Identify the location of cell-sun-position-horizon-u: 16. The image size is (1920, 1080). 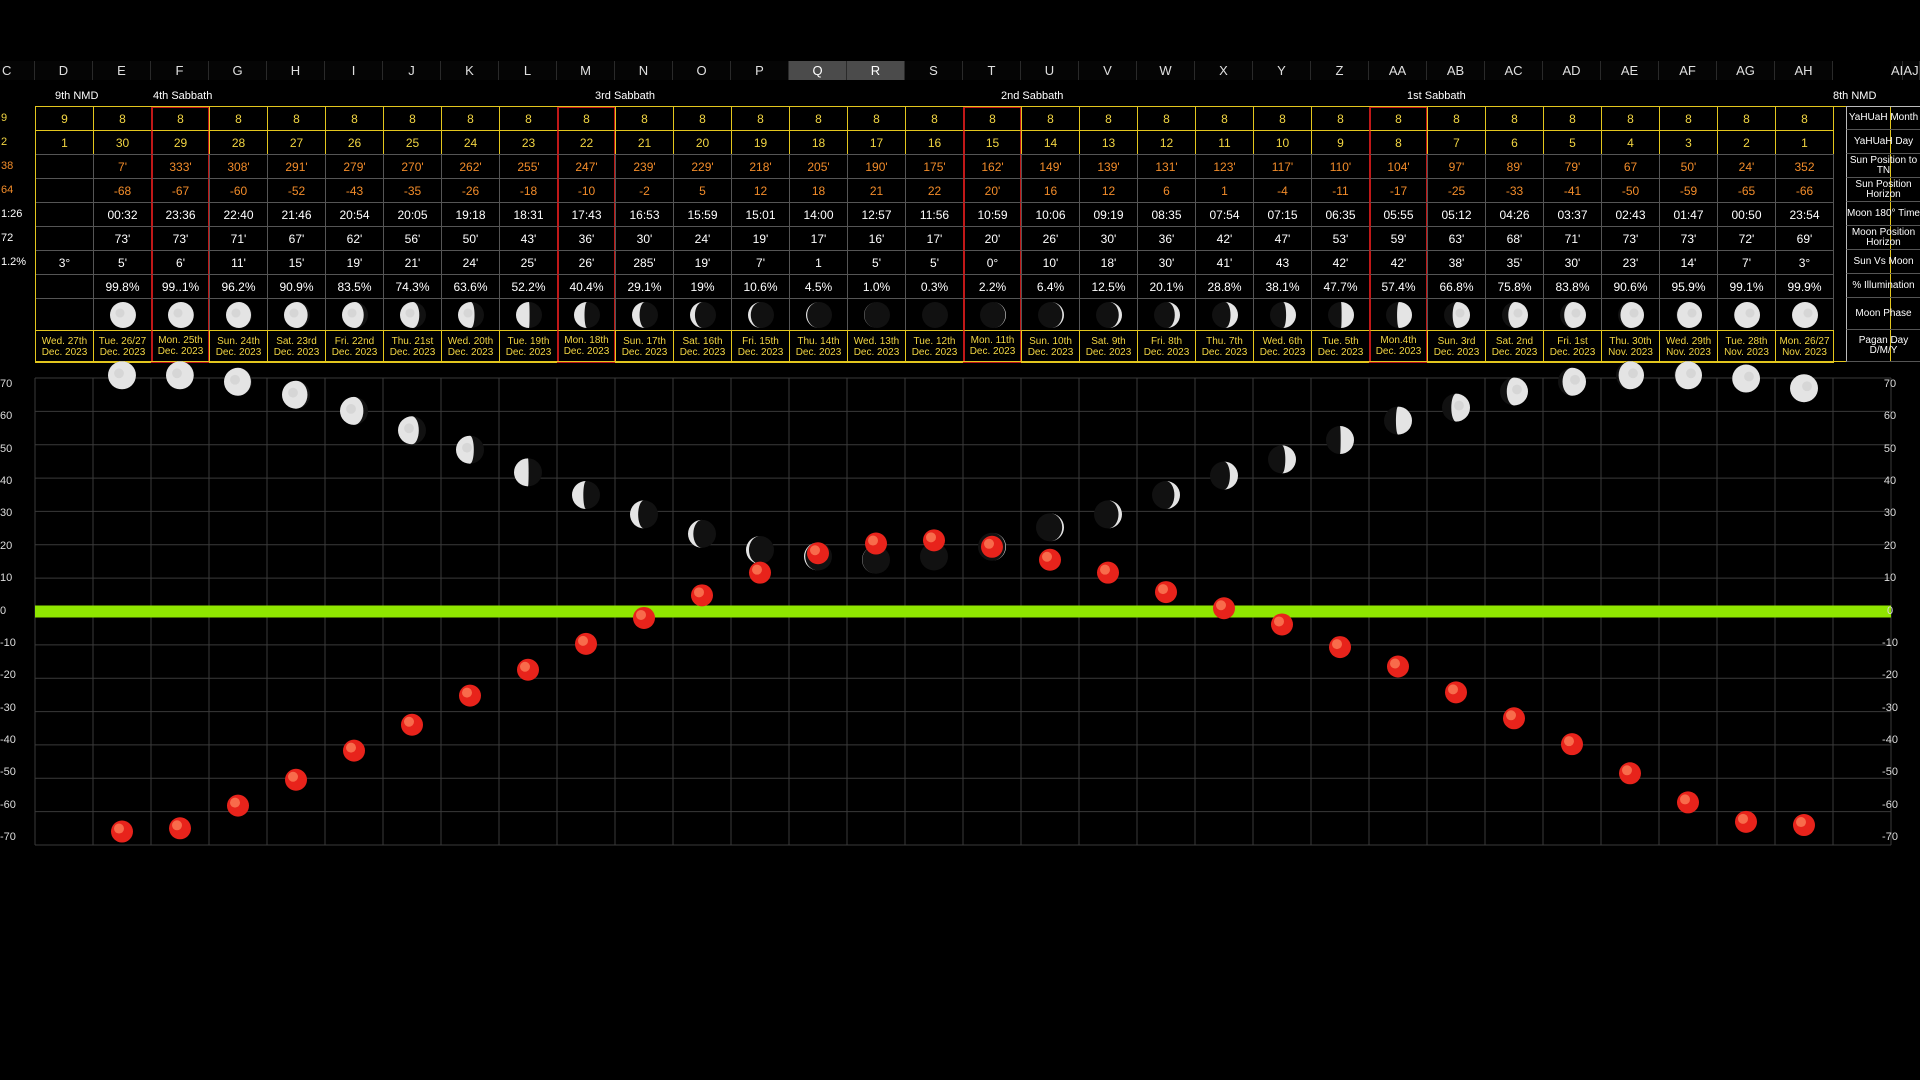
(1050, 190).